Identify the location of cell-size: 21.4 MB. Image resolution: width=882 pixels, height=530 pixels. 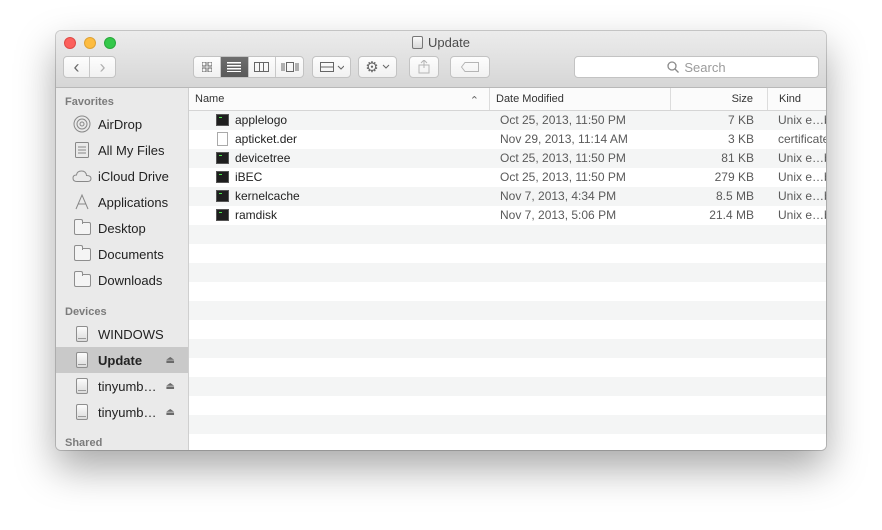
(731, 215).